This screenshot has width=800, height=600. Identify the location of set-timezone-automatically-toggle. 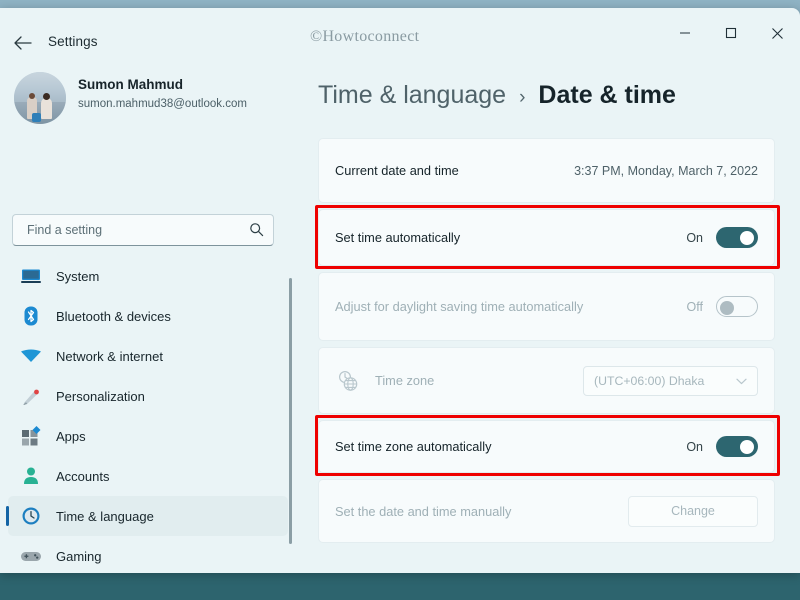
(737, 446).